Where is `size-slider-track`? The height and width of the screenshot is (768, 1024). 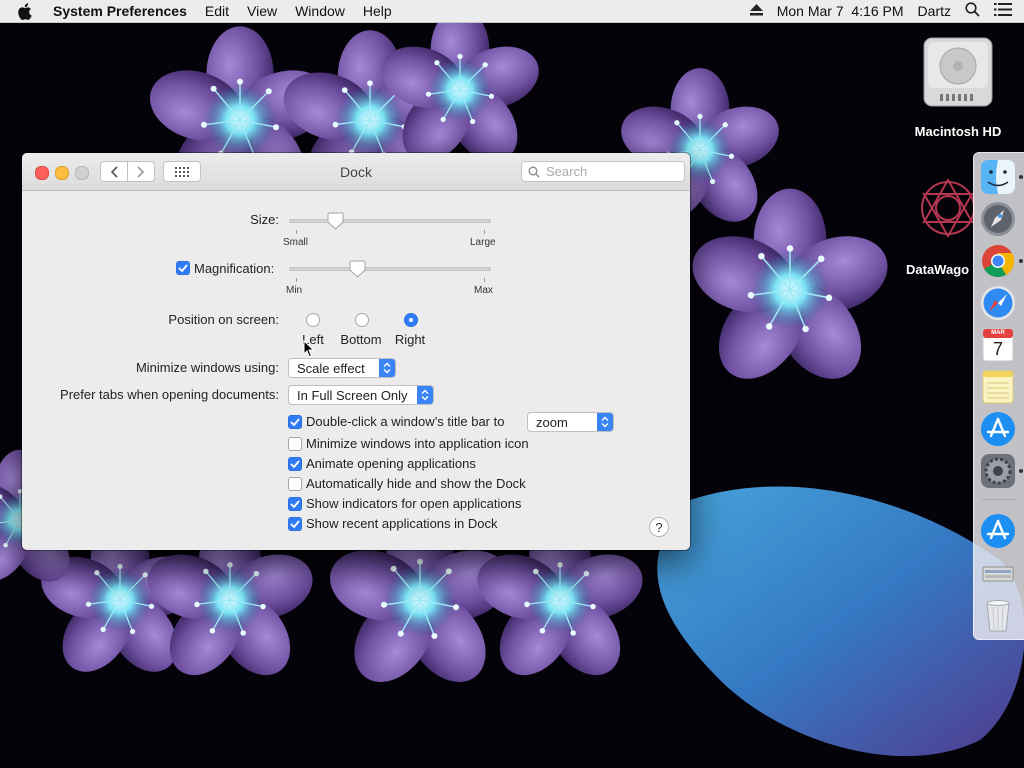 size-slider-track is located at coordinates (390, 221).